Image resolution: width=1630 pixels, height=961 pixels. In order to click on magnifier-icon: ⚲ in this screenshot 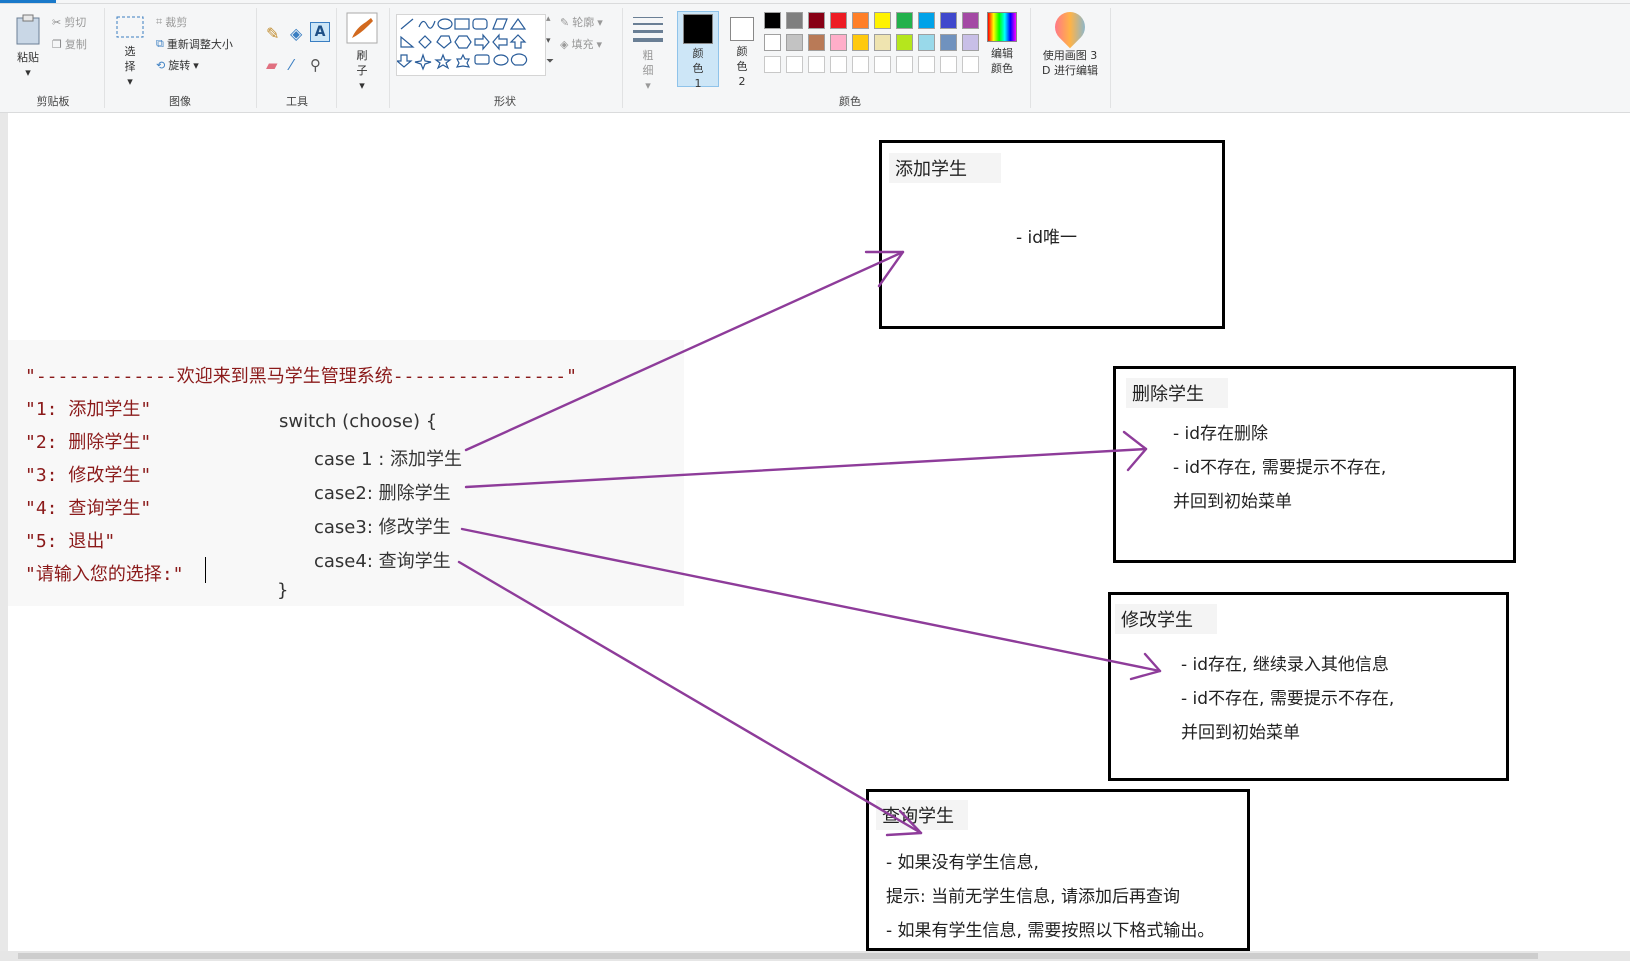, I will do `click(315, 65)`.